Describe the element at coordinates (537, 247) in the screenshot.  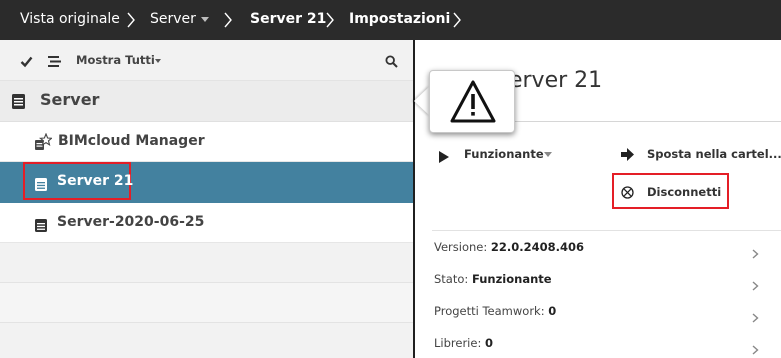
I see `info-value: 22.0.2408.406` at that location.